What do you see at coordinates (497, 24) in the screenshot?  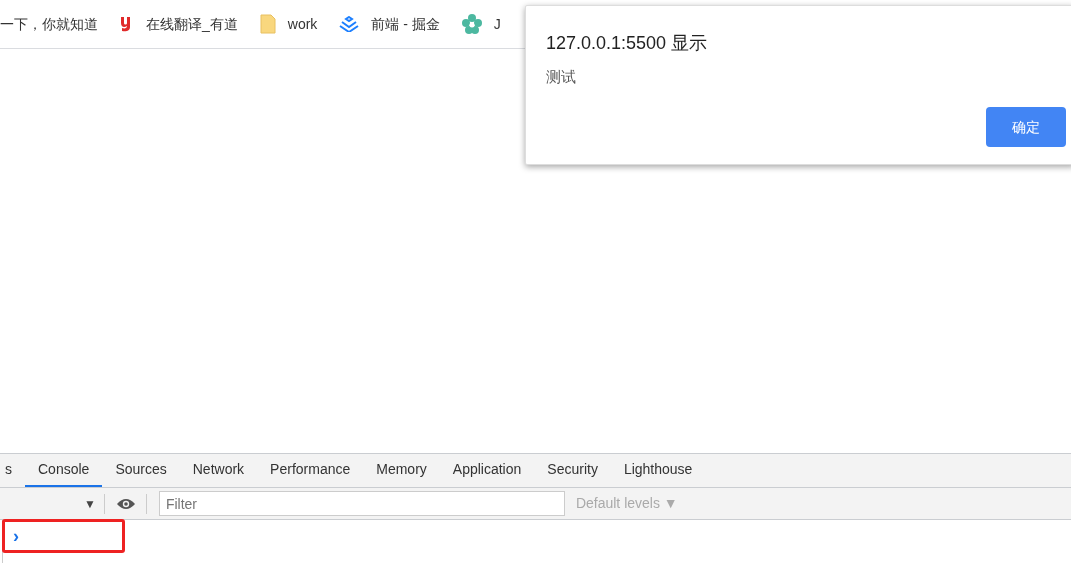 I see `bookmark-link: J` at bounding box center [497, 24].